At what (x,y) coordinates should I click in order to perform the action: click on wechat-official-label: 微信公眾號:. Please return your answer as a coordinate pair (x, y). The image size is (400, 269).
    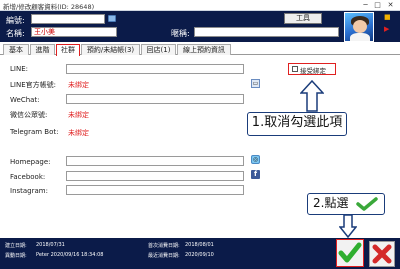
    Looking at the image, I should click on (29, 115).